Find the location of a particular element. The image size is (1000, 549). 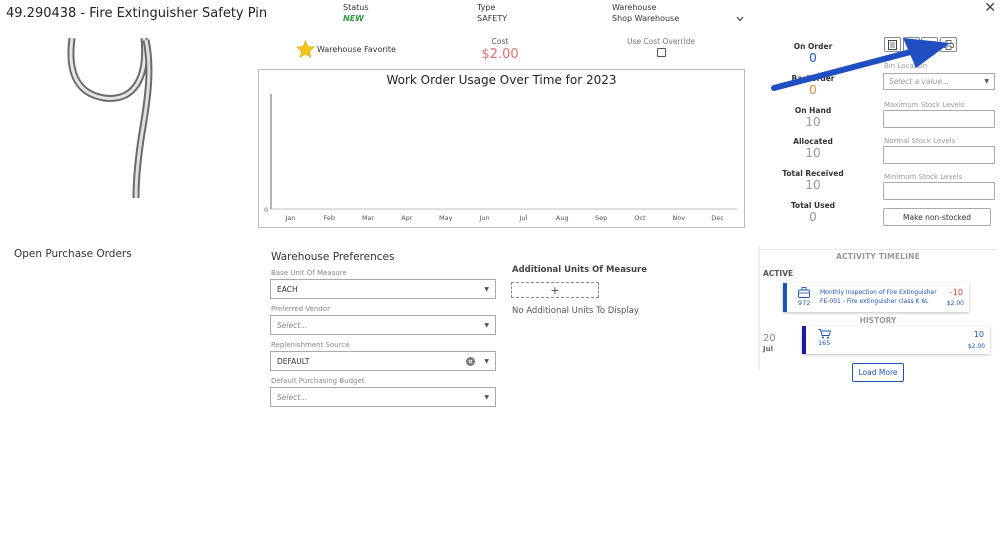

history-day: 20 is located at coordinates (769, 338).